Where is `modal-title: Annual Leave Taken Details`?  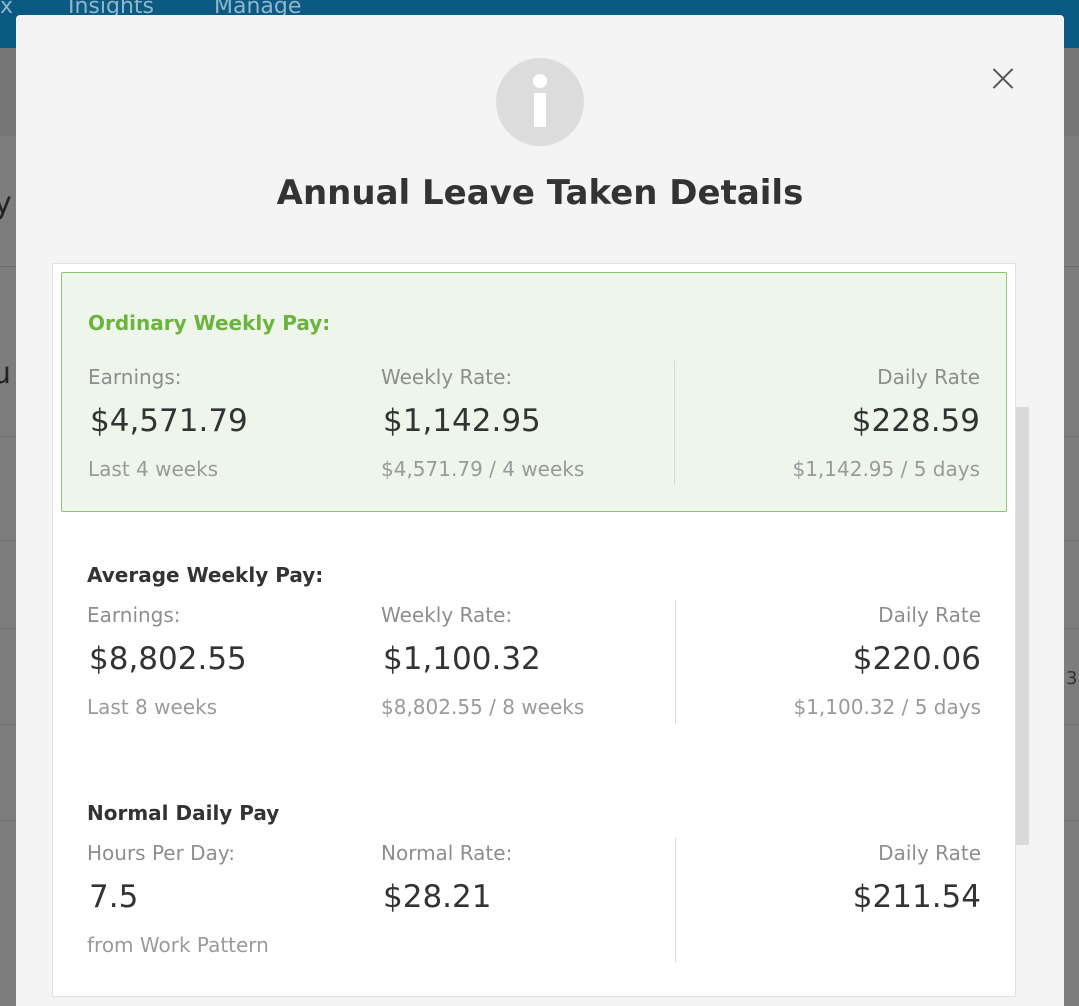 modal-title: Annual Leave Taken Details is located at coordinates (540, 193).